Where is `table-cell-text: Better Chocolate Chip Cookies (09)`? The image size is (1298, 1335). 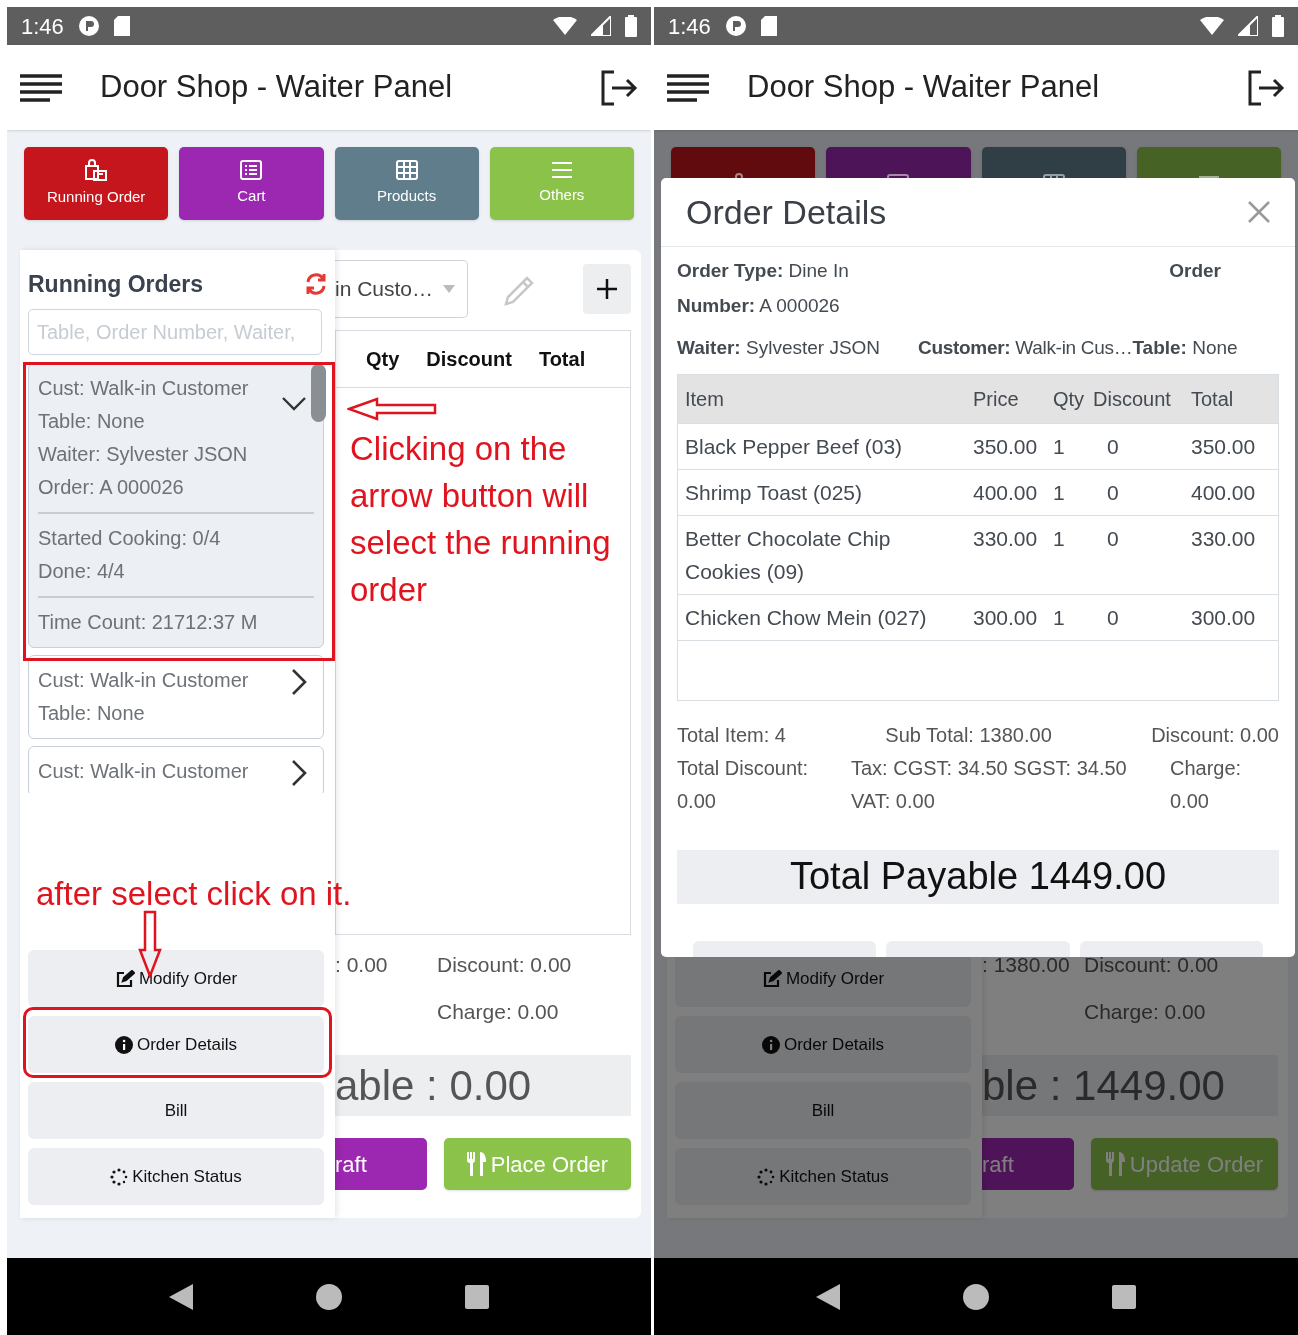 table-cell-text: Better Chocolate Chip Cookies (09) is located at coordinates (788, 555).